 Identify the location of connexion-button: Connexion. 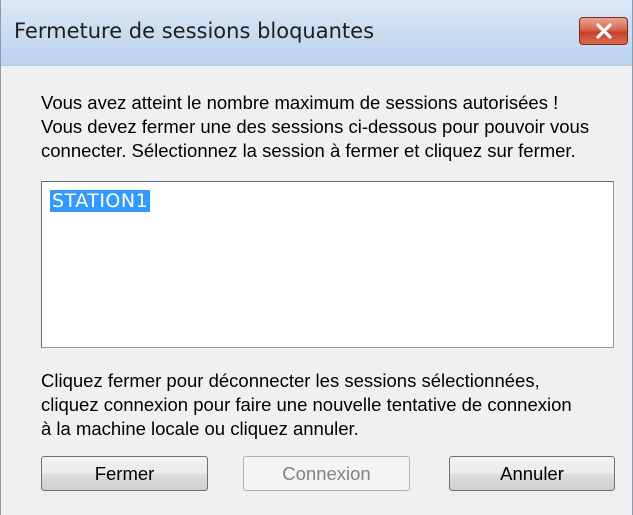
(326, 473).